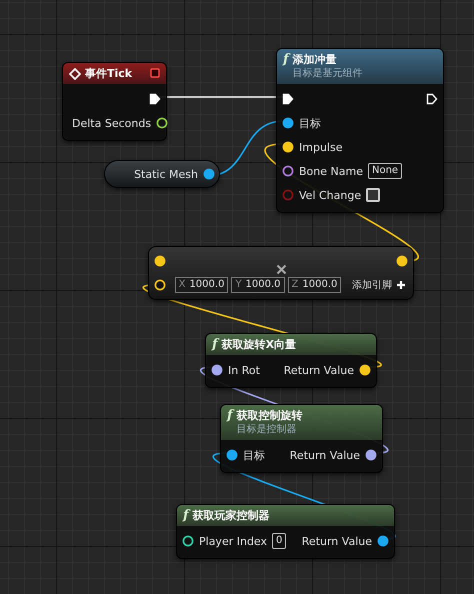 Image resolution: width=474 pixels, height=594 pixels. Describe the element at coordinates (328, 74) in the screenshot. I see `node-subtitle: 目标是基元组件` at that location.